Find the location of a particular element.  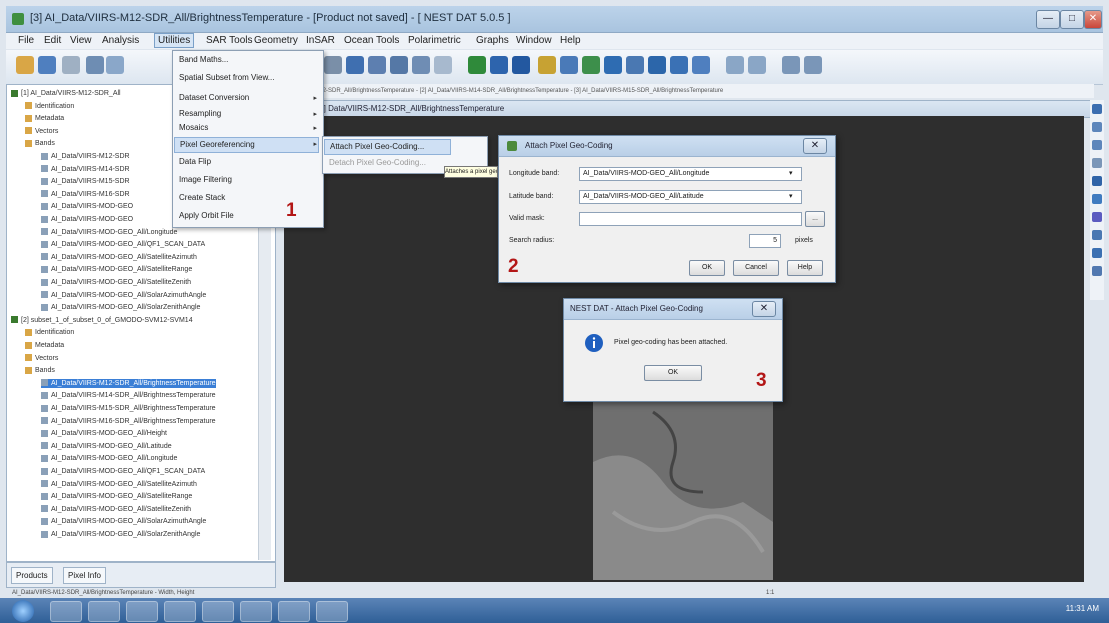

menu-item-apply-orbit-file: Apply Orbit File is located at coordinates (206, 215).